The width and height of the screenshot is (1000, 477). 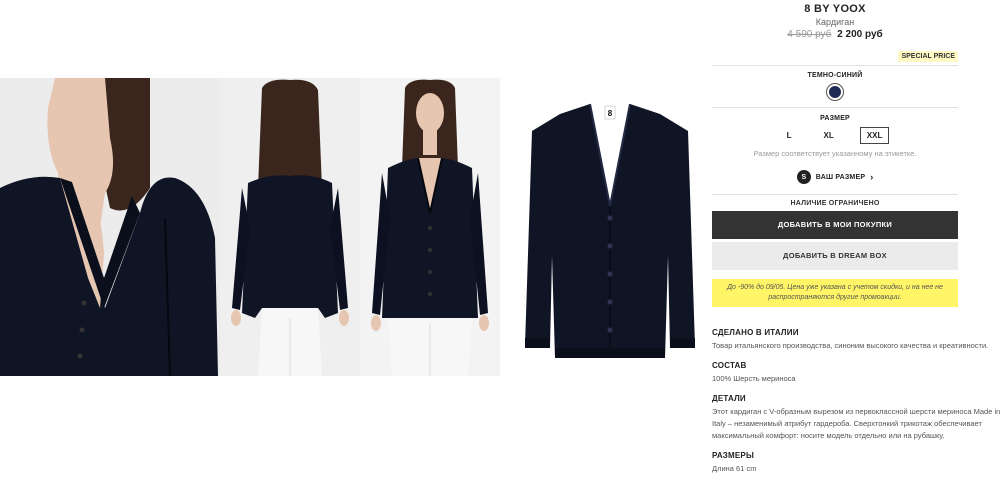 I want to click on add-to-cart-button: ДОБАВИТЬ В МОИ ПОКУПКИ, so click(x=835, y=225).